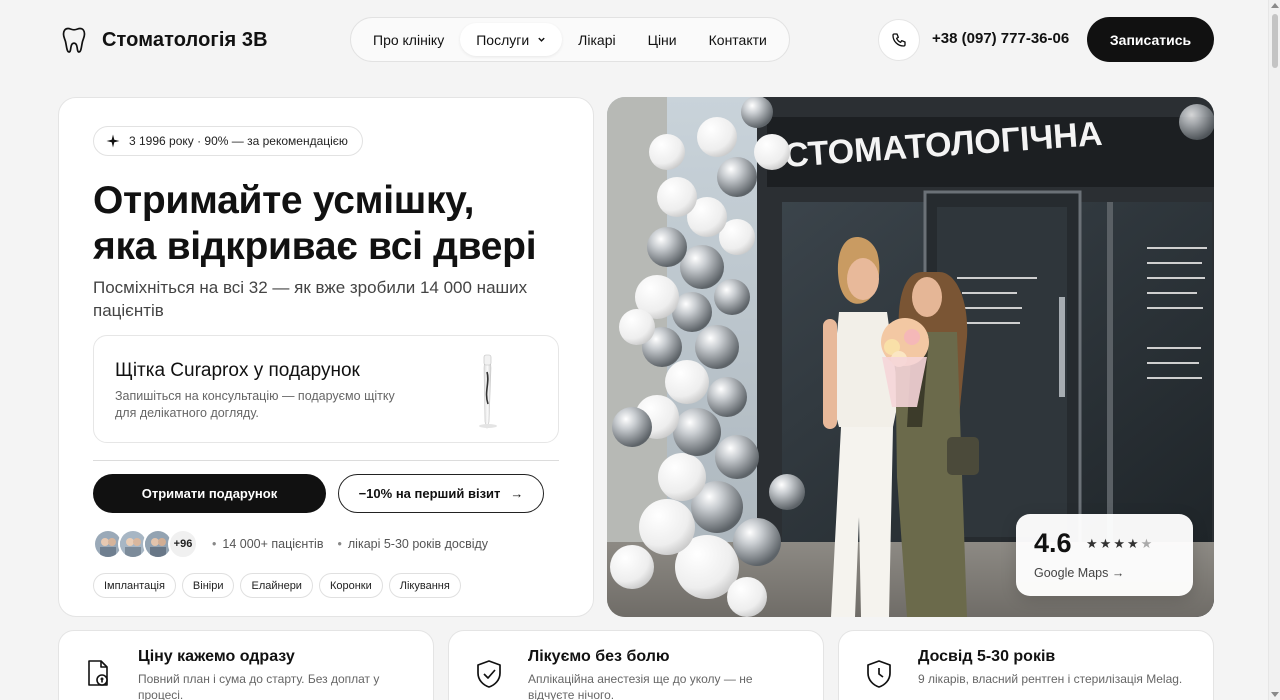  What do you see at coordinates (1147, 543) in the screenshot?
I see `star-empty-icon: ★` at bounding box center [1147, 543].